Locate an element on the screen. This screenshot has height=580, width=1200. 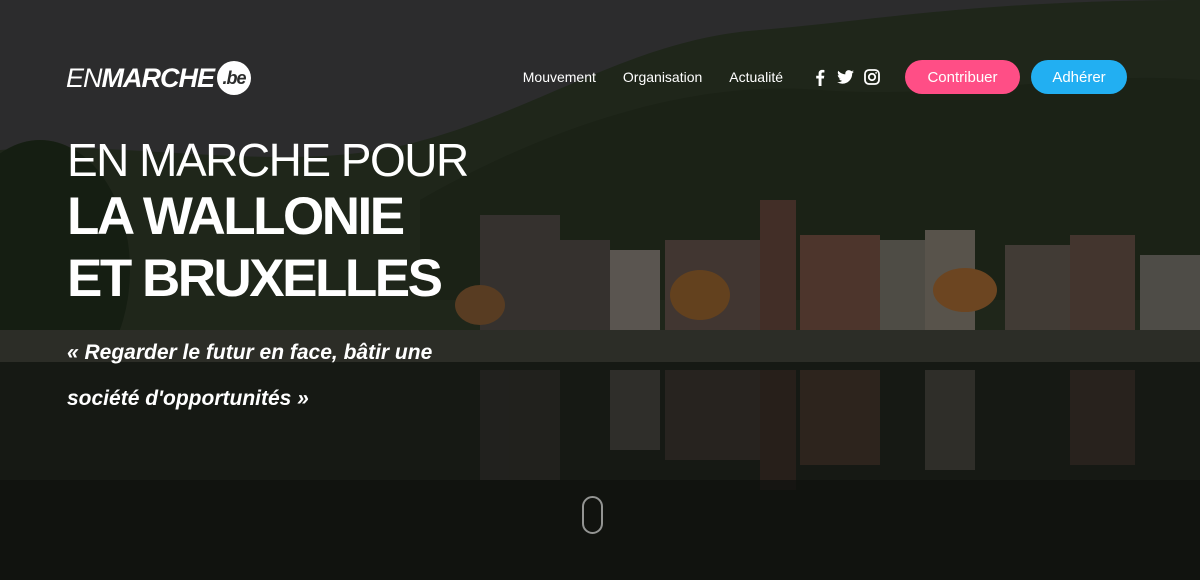
headline-line-2: LA WALLONIE is located at coordinates (236, 216).